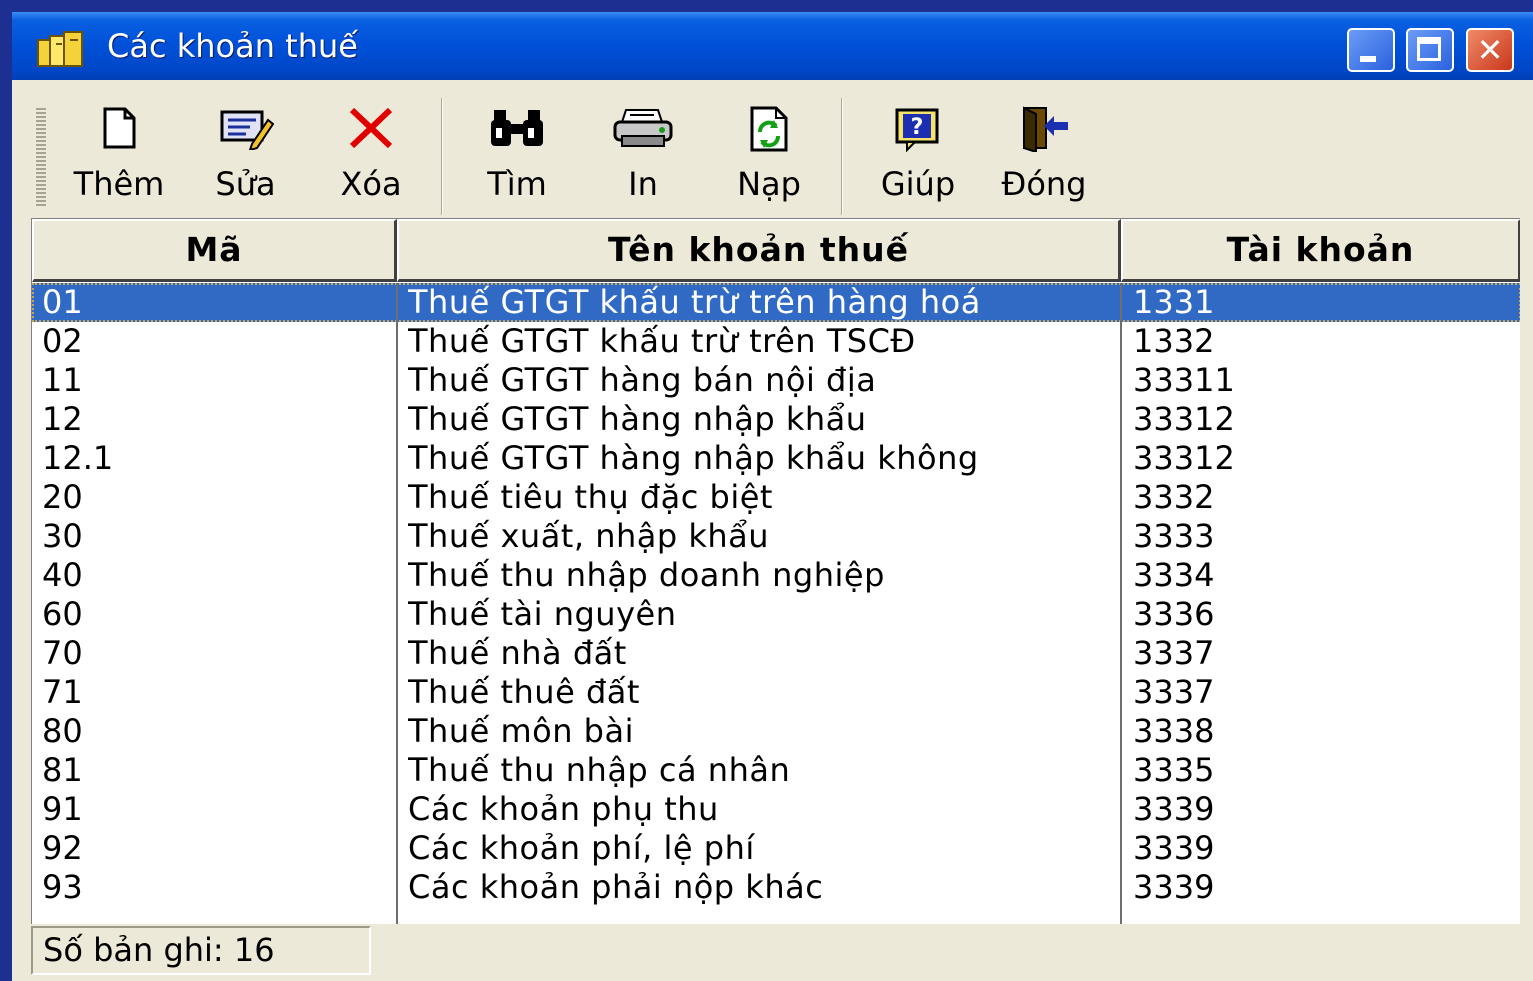  Describe the element at coordinates (918, 155) in the screenshot. I see `help-button: ? Giúp` at that location.